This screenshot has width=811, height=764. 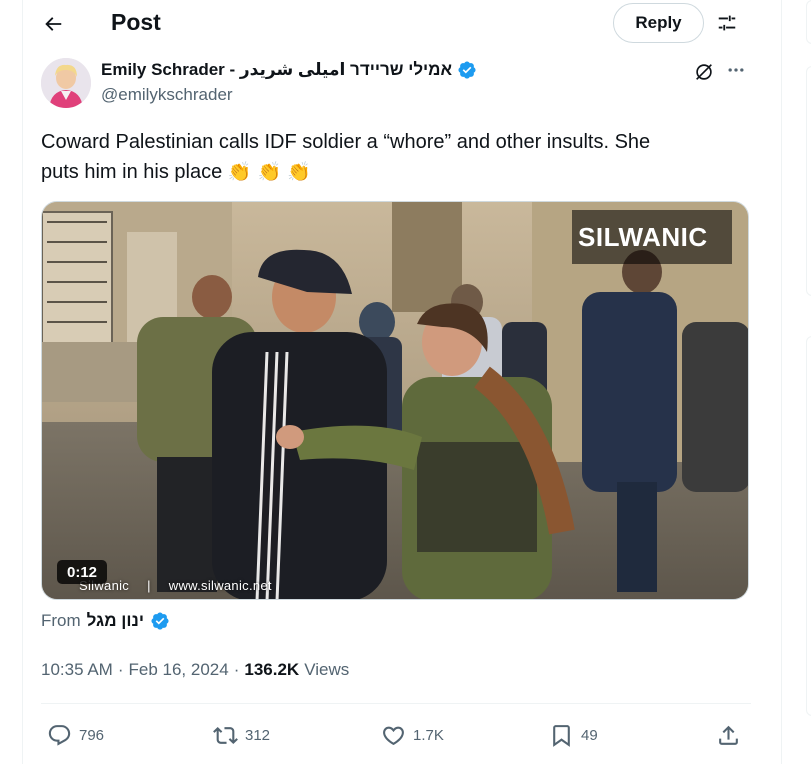 What do you see at coordinates (589, 735) in the screenshot?
I see `bookmark-count: 49` at bounding box center [589, 735].